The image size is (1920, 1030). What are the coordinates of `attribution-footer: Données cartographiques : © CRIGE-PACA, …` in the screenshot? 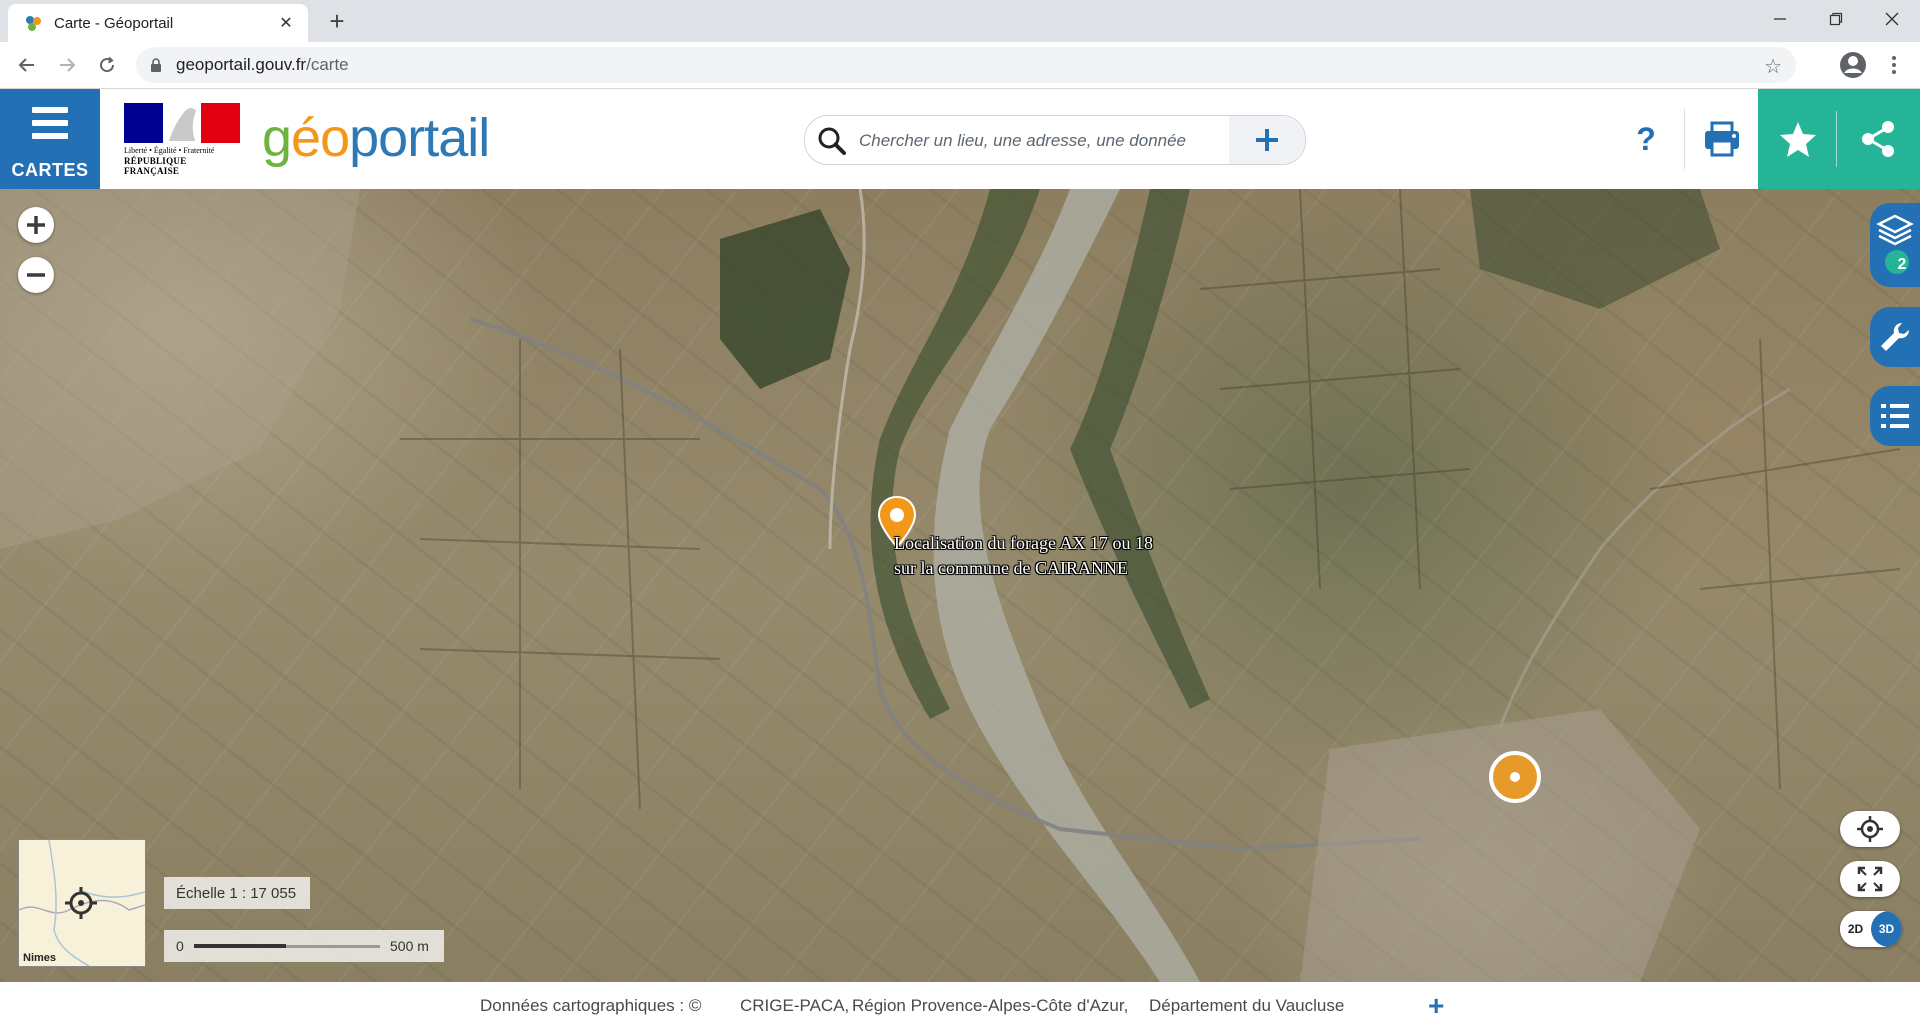 It's located at (960, 1006).